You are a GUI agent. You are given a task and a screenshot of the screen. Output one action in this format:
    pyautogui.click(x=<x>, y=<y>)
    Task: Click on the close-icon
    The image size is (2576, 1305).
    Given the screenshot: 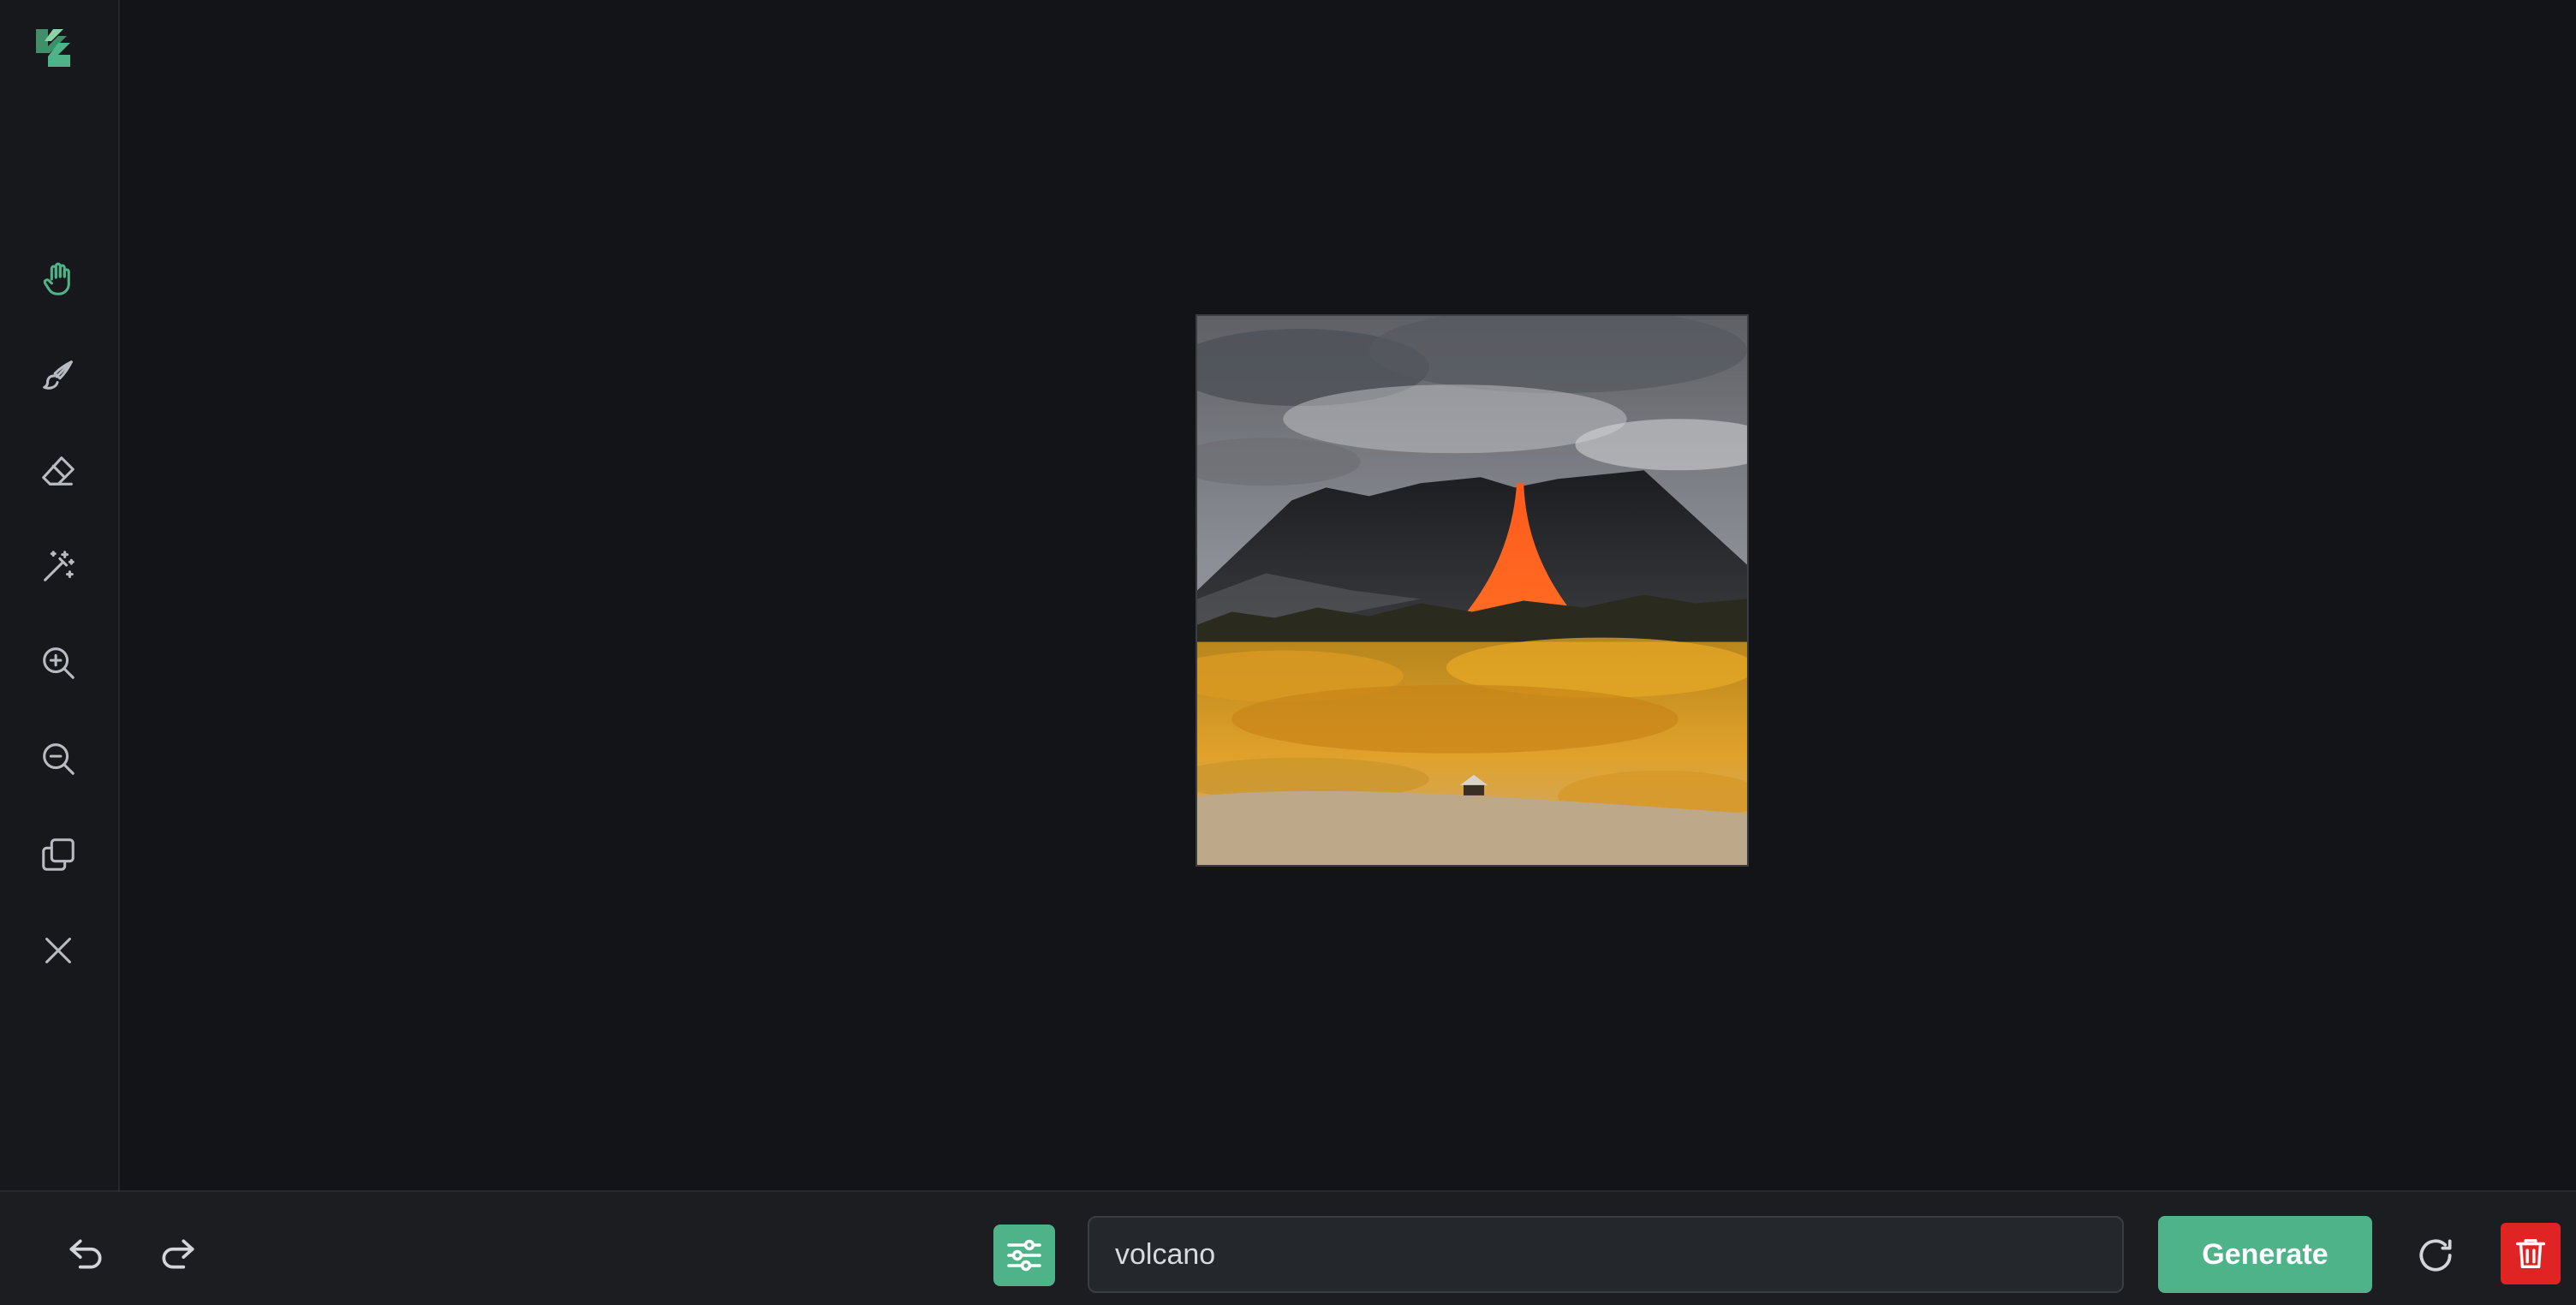 What is the action you would take?
    pyautogui.click(x=58, y=951)
    